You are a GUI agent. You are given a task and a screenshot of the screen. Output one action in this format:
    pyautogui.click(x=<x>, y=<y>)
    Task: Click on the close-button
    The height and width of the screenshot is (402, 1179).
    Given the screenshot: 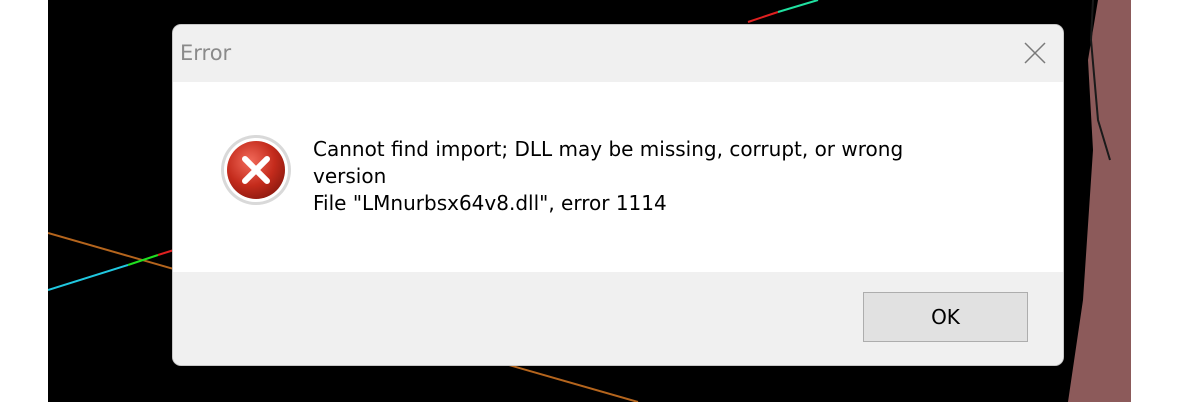 What is the action you would take?
    pyautogui.click(x=1034, y=53)
    